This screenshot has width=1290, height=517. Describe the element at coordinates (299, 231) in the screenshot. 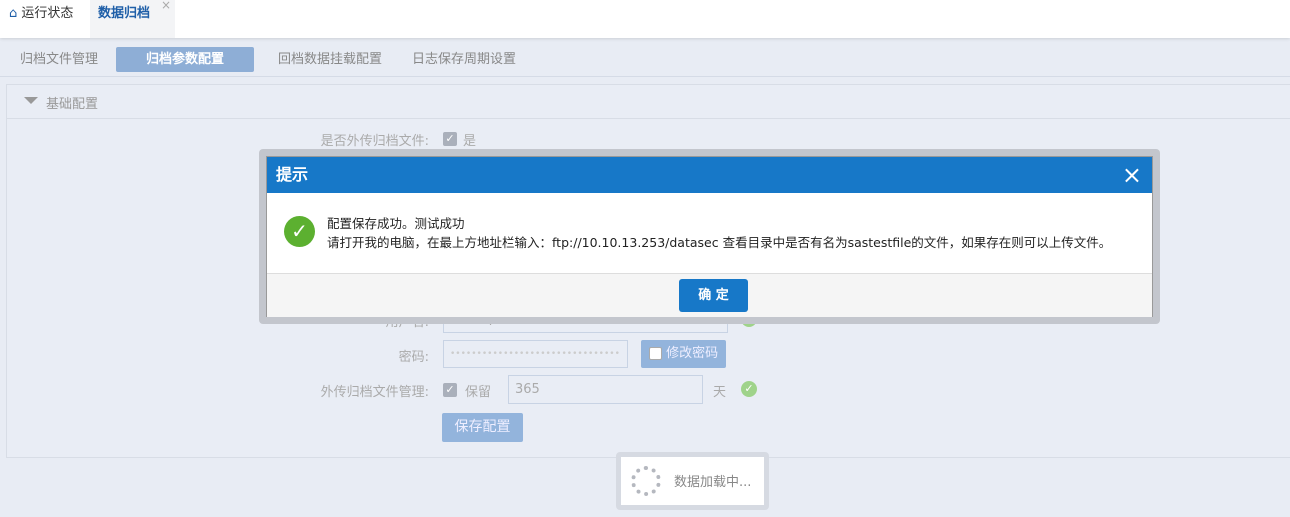

I see `success-check-icon: ✓` at that location.